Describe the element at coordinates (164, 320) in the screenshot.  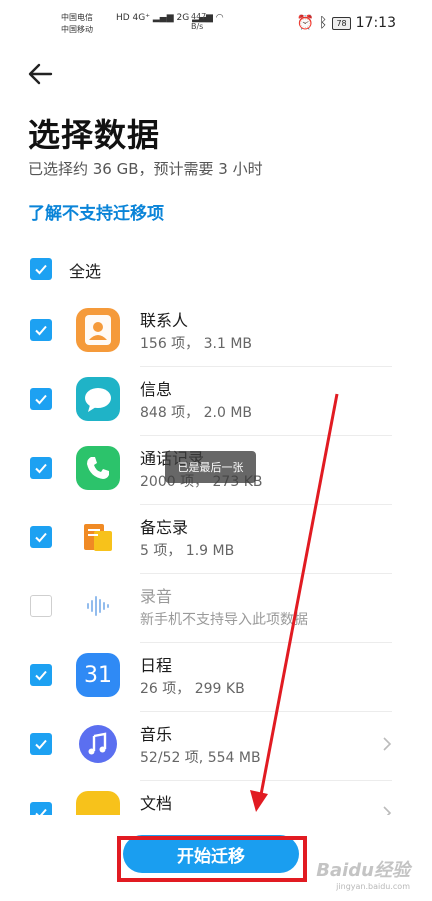
I see `item-name: 联系人` at that location.